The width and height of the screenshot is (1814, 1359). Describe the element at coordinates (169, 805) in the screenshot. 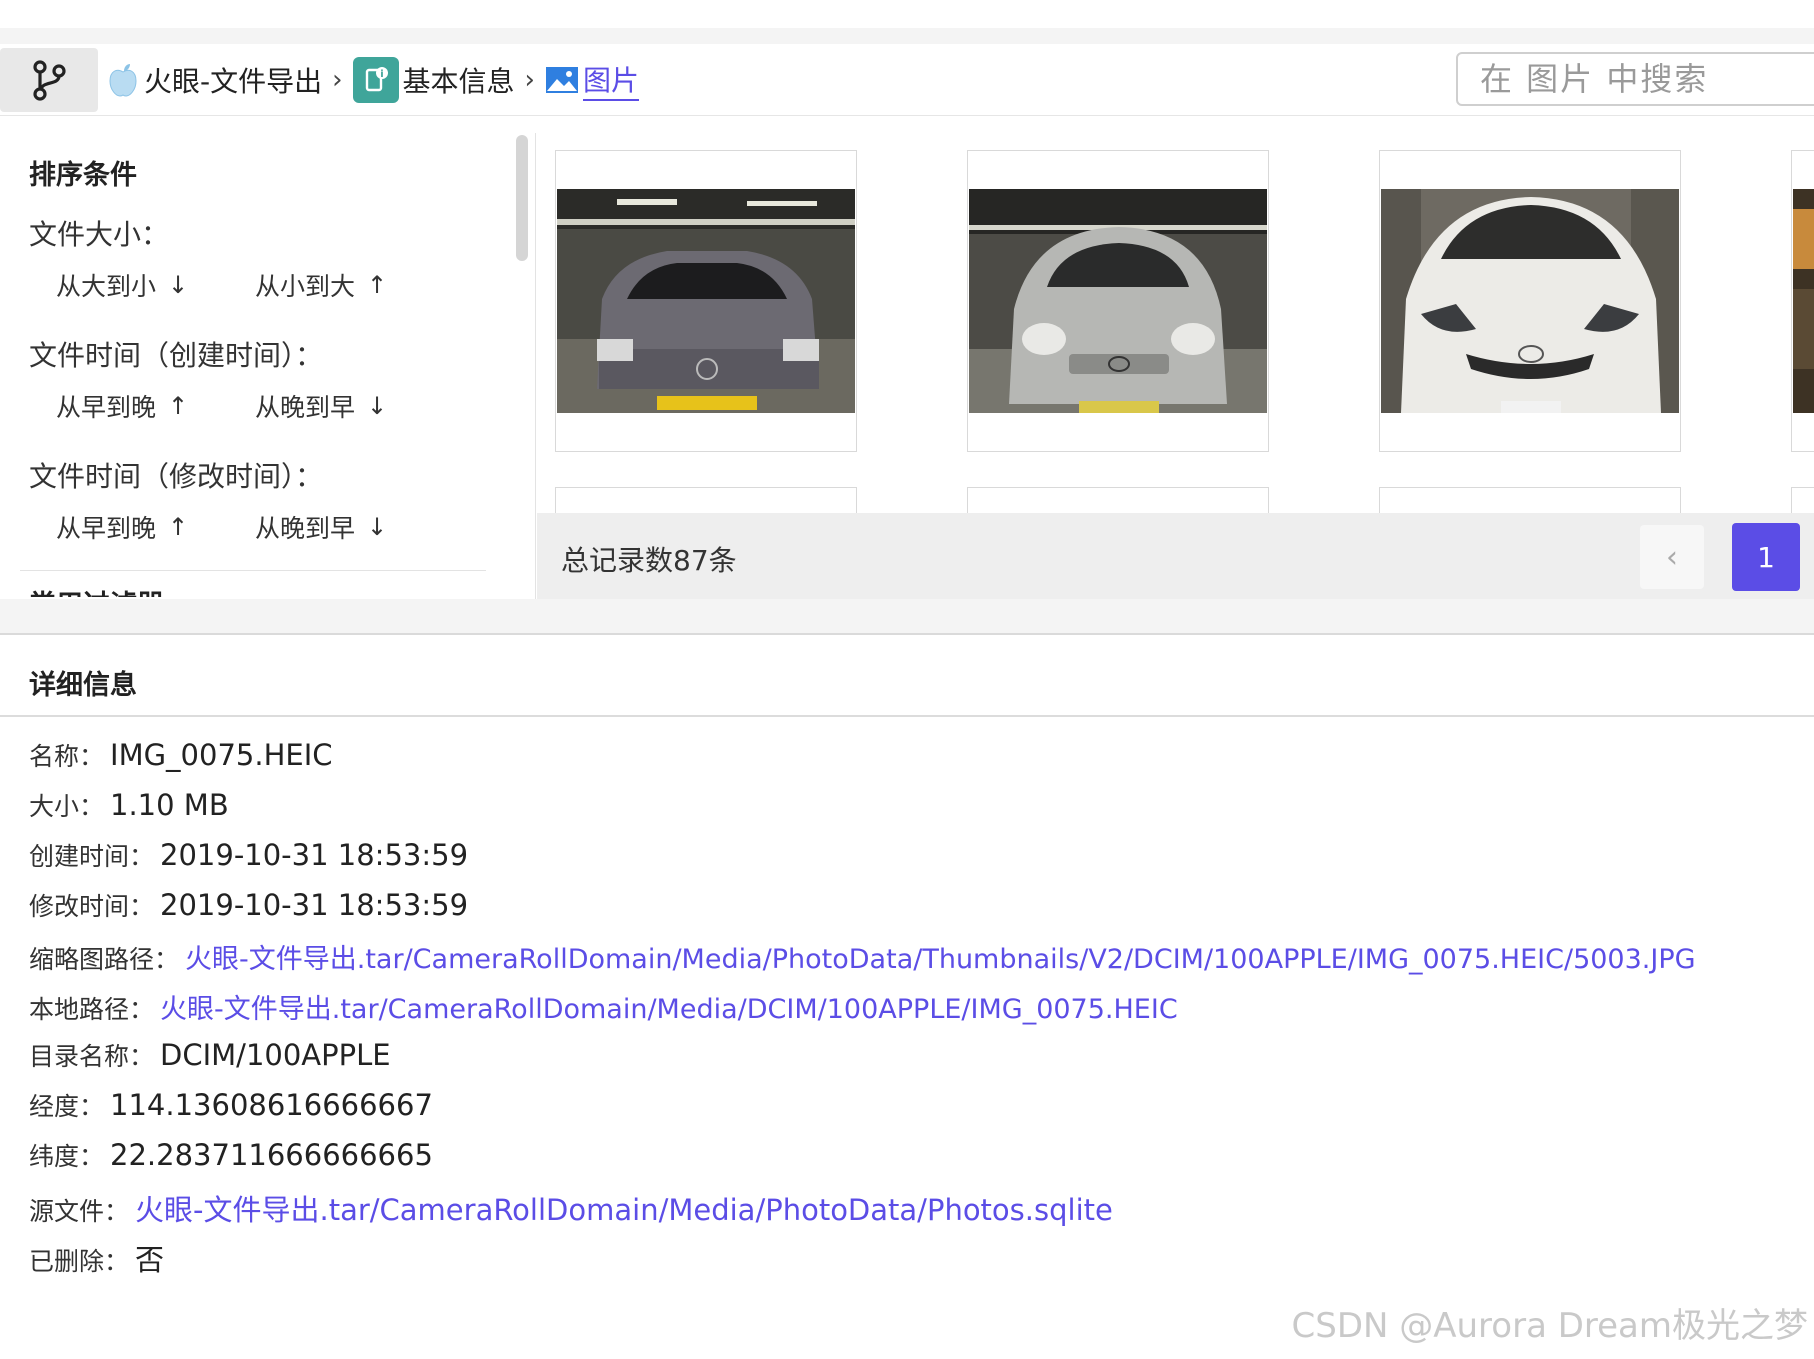

I see `detail-value: 1.10 MB` at that location.